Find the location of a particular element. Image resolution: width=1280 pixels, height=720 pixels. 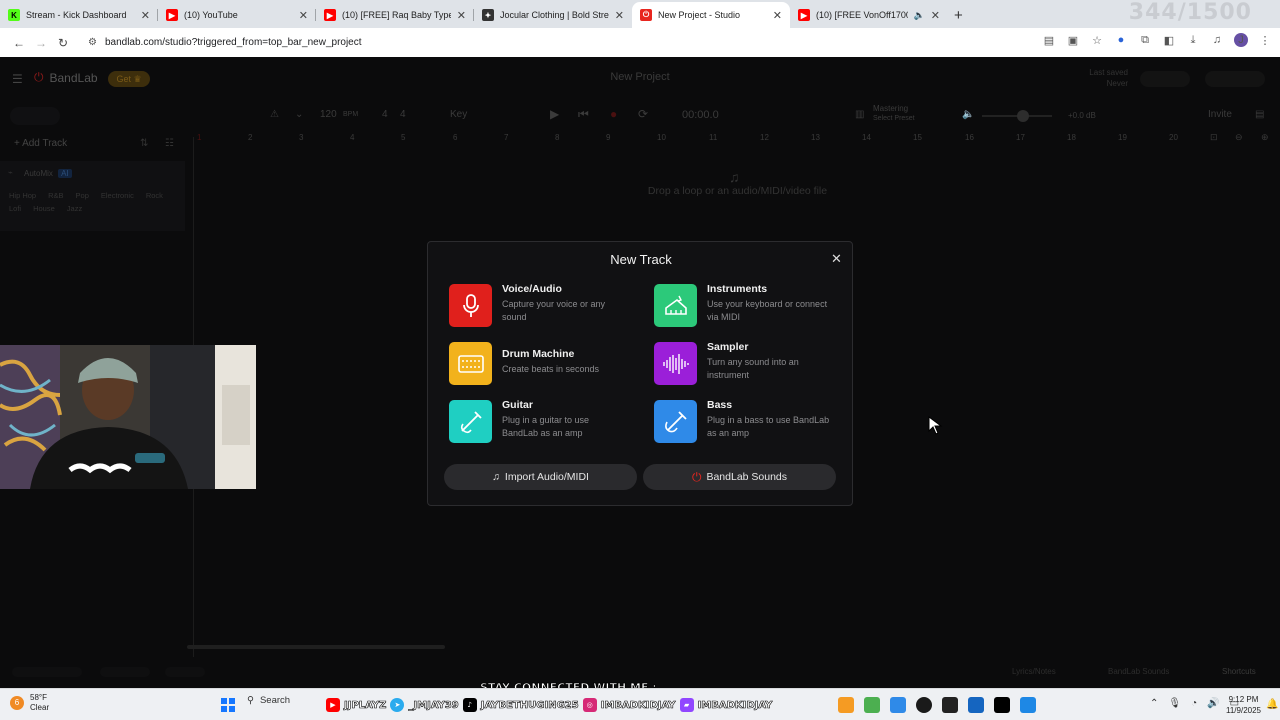

genre-chip: Hip Hop is located at coordinates (22, 195).